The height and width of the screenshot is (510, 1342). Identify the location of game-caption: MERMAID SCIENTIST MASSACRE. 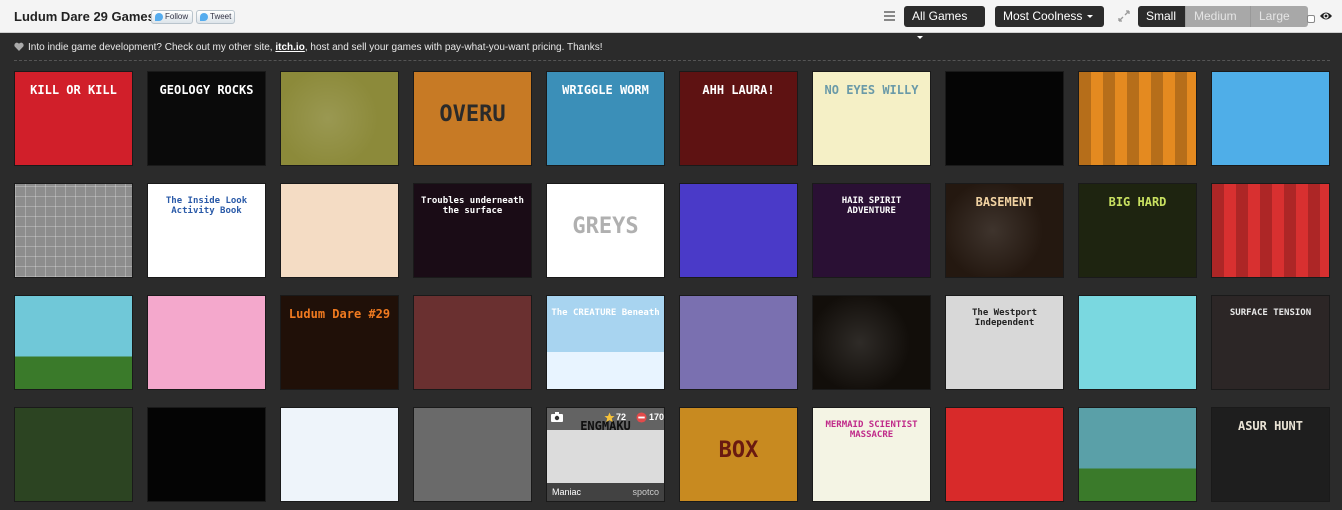
(871, 430).